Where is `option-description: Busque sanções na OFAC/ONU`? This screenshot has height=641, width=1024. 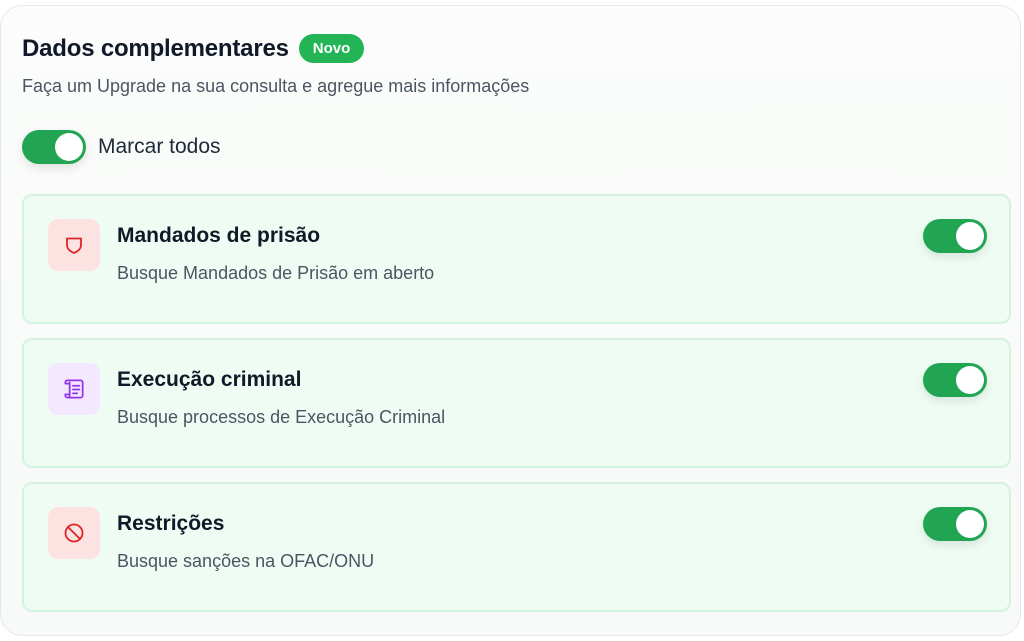 option-description: Busque sanções na OFAC/ONU is located at coordinates (246, 561).